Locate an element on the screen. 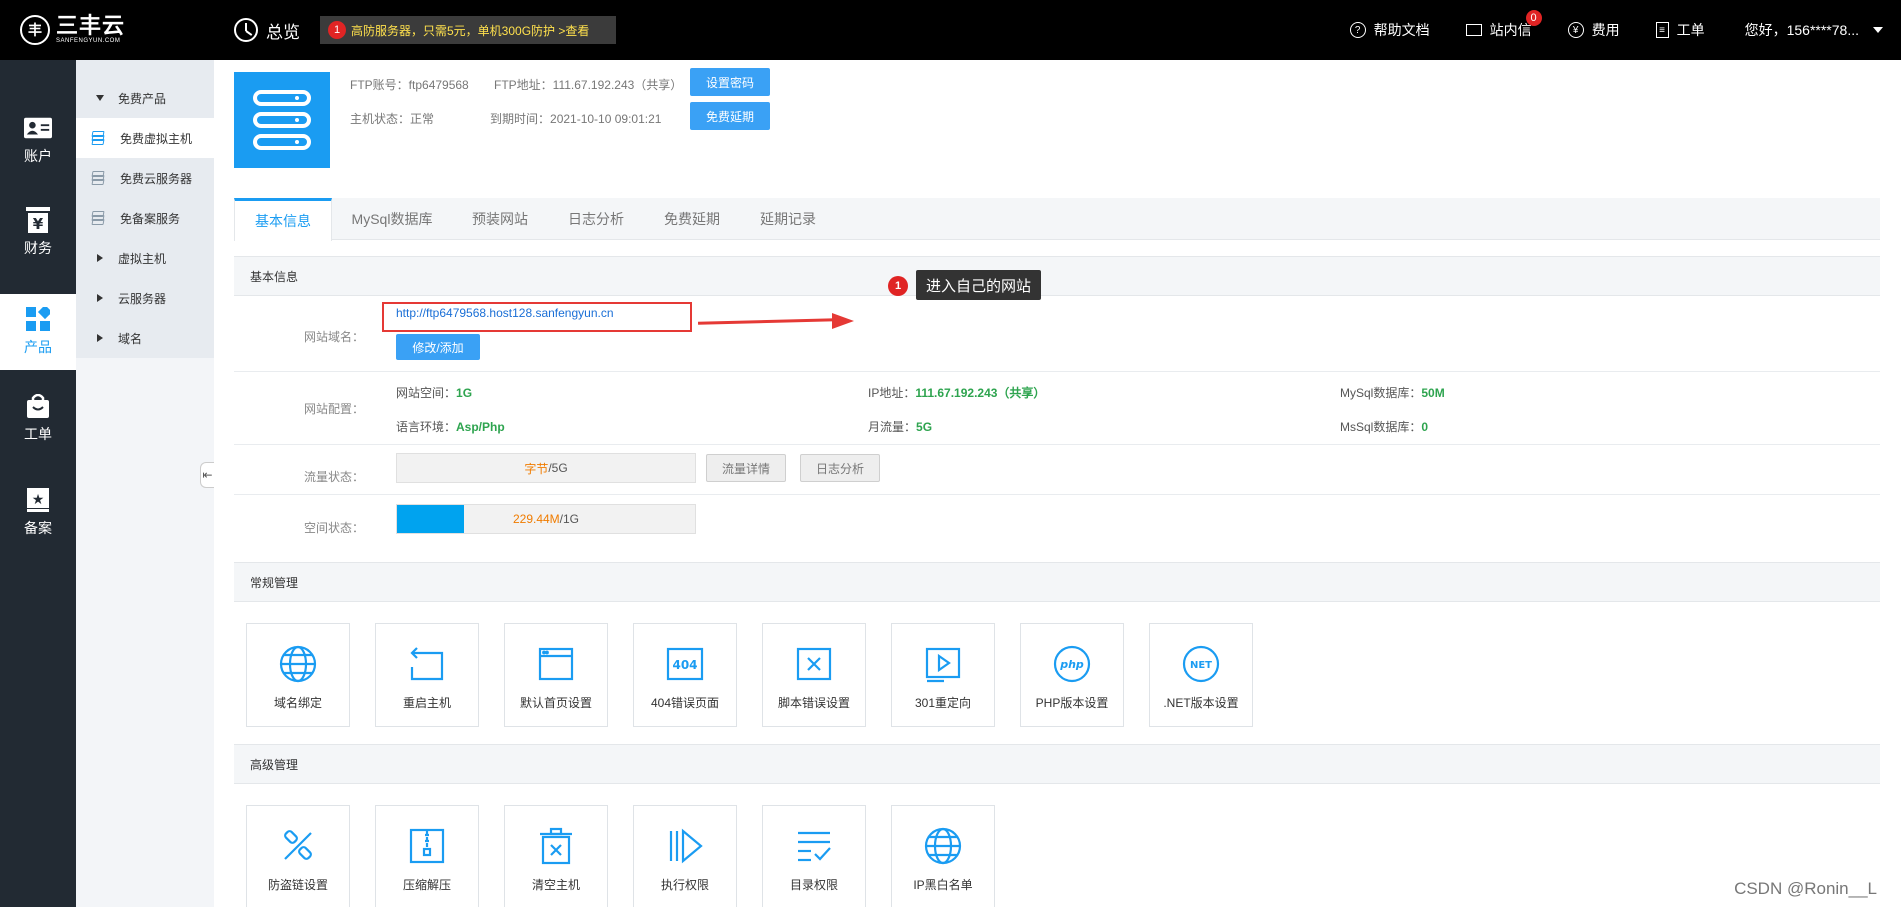  404-icon: 404 is located at coordinates (685, 664).